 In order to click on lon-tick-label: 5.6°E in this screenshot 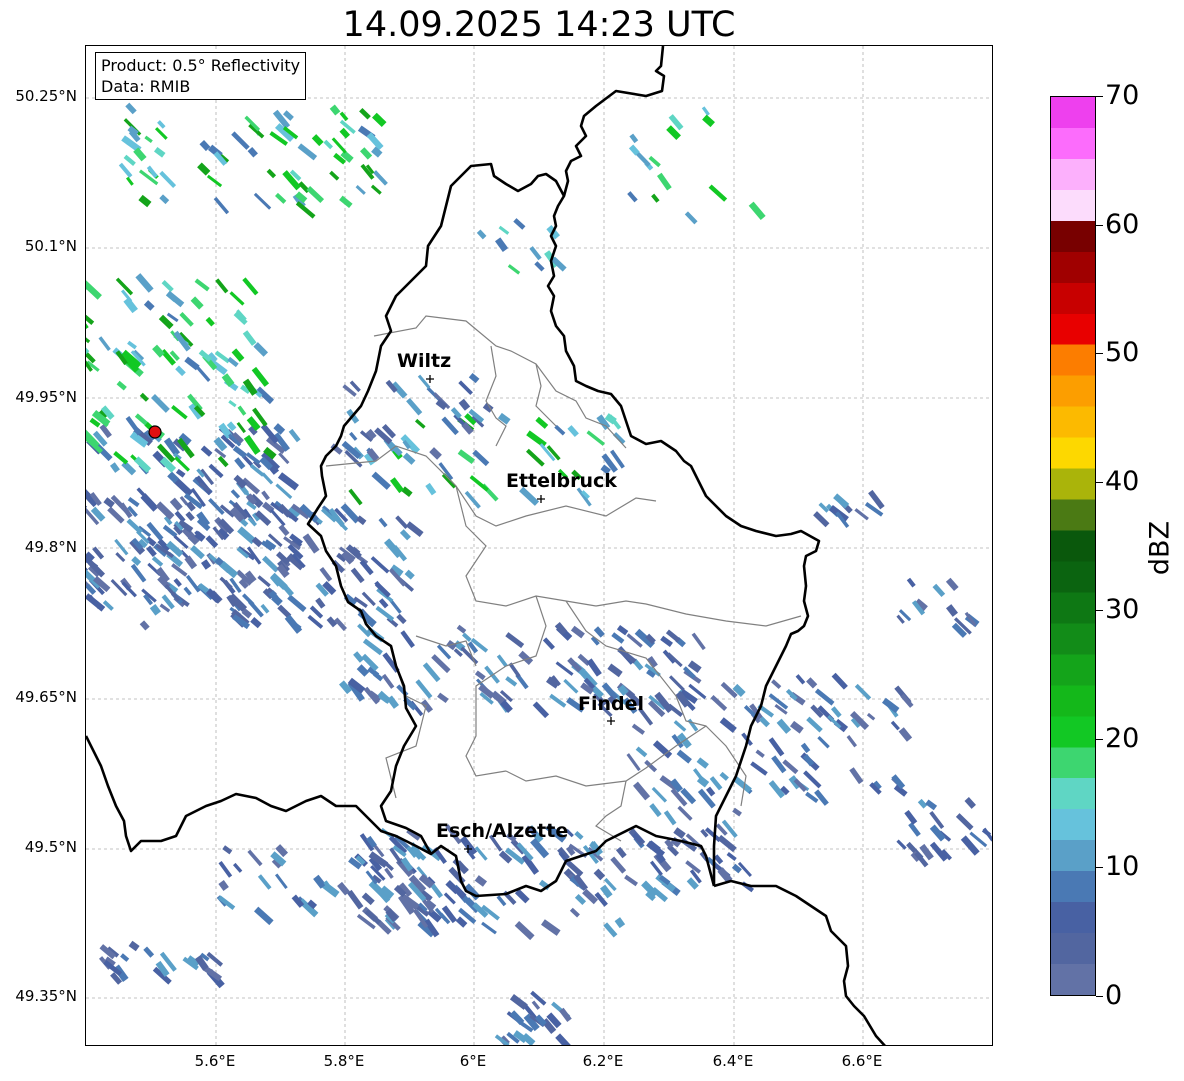, I will do `click(215, 1061)`.